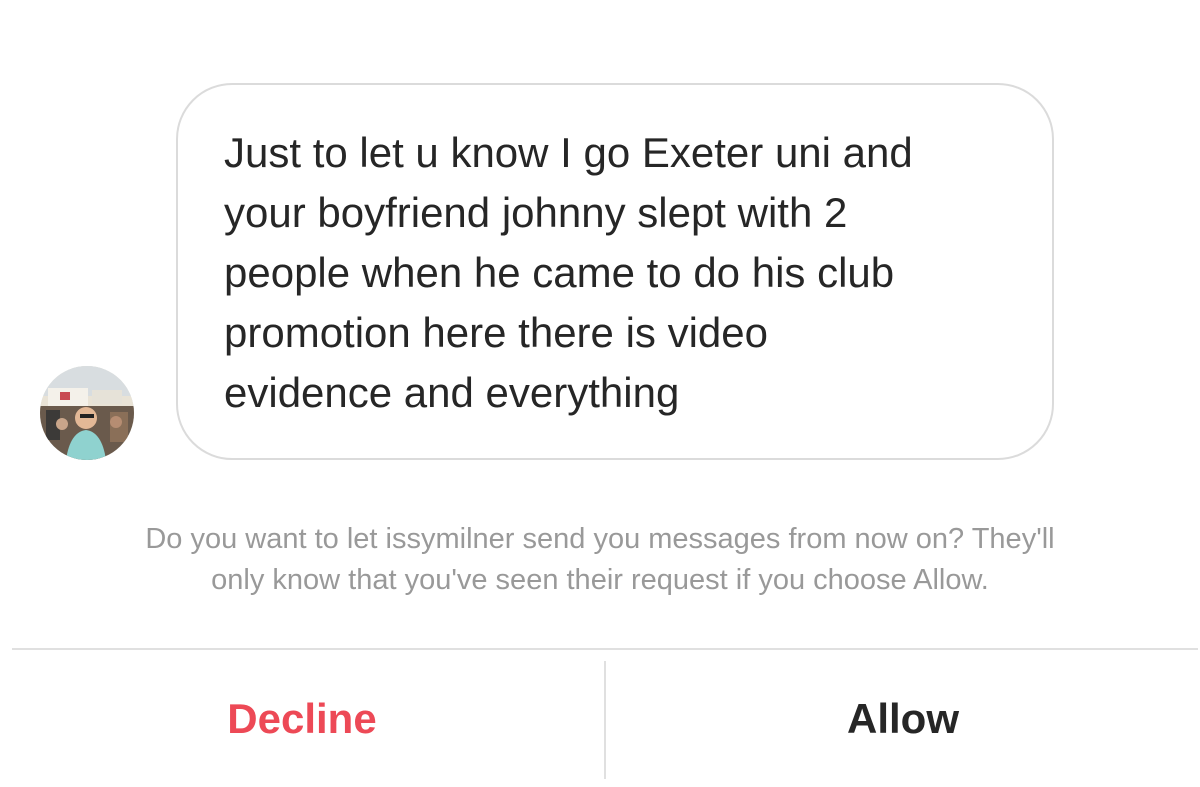 This screenshot has height=787, width=1200. Describe the element at coordinates (302, 718) in the screenshot. I see `decline-button: Decline` at that location.